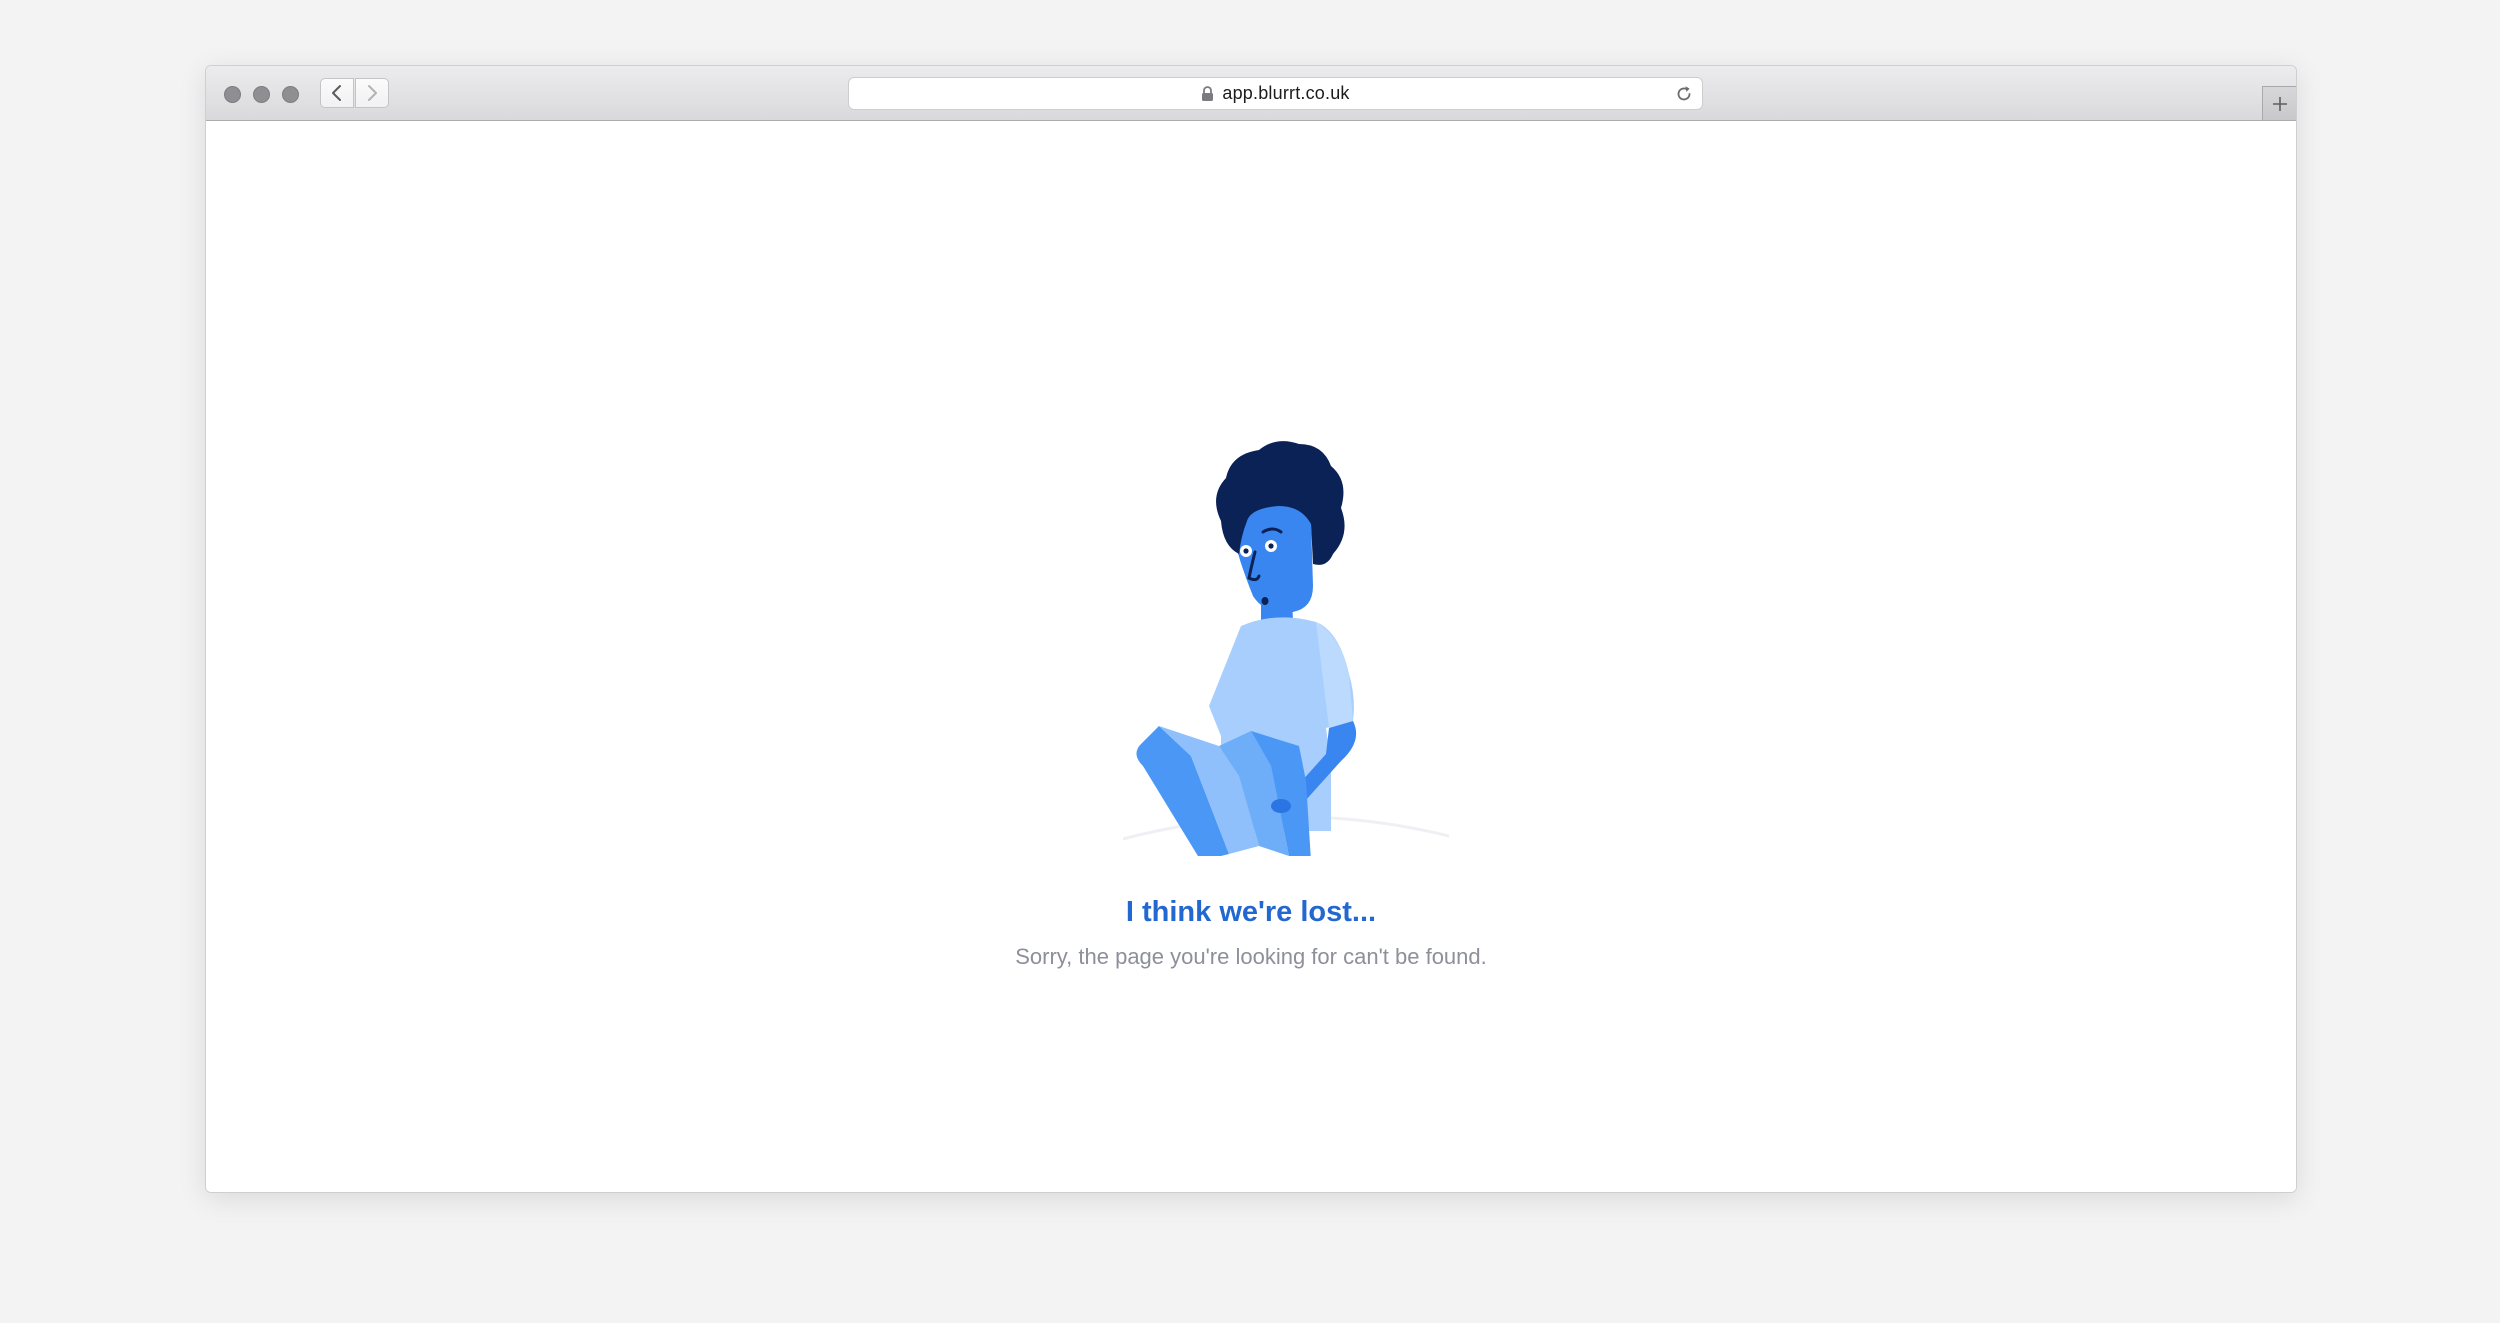 Image resolution: width=2500 pixels, height=1323 pixels. What do you see at coordinates (261, 94) in the screenshot?
I see `minimize-window-button` at bounding box center [261, 94].